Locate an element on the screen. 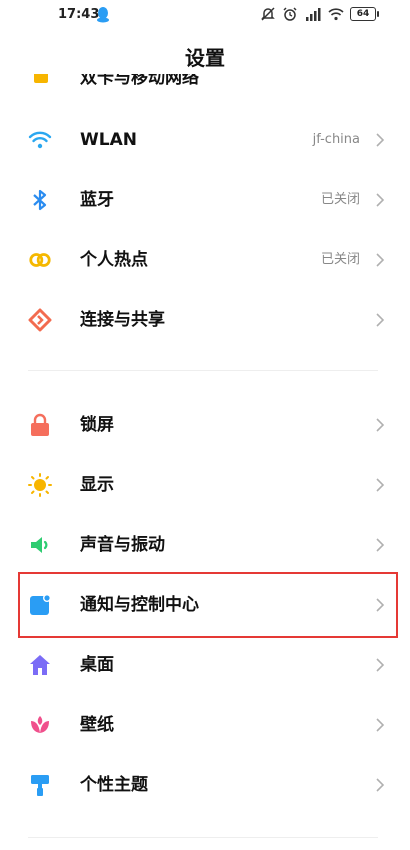  settings-item-home-screen: 桌面 is located at coordinates (205, 665).